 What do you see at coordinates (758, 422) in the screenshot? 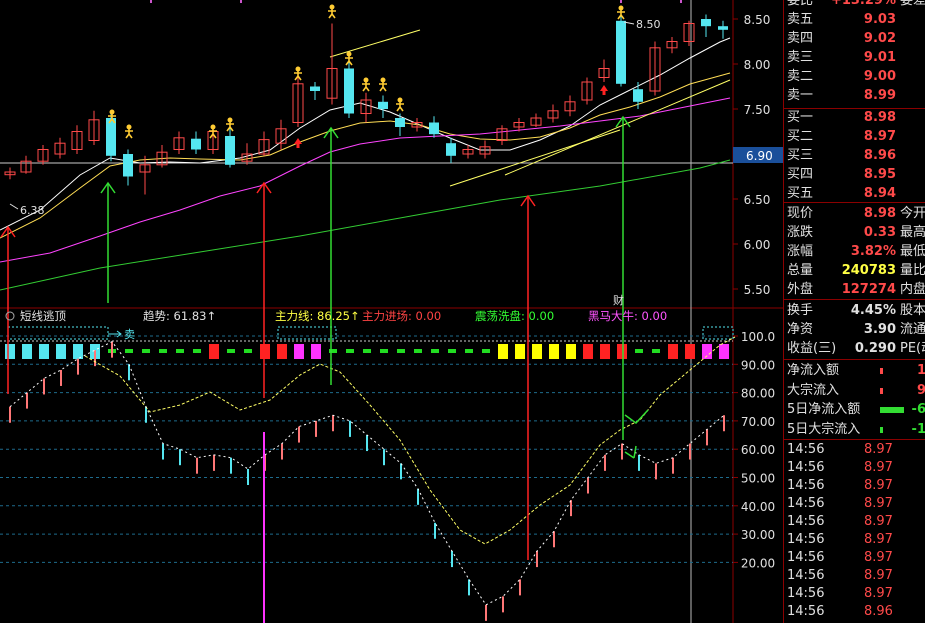
I see `indicator-tick-label: 70.00` at bounding box center [758, 422].